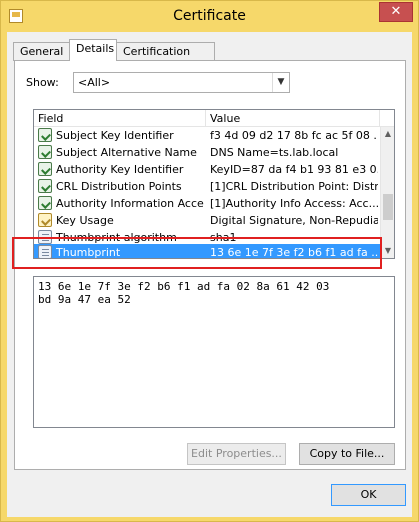 This screenshot has height=522, width=419. What do you see at coordinates (120, 118) in the screenshot?
I see `column-header-field: Field` at bounding box center [120, 118].